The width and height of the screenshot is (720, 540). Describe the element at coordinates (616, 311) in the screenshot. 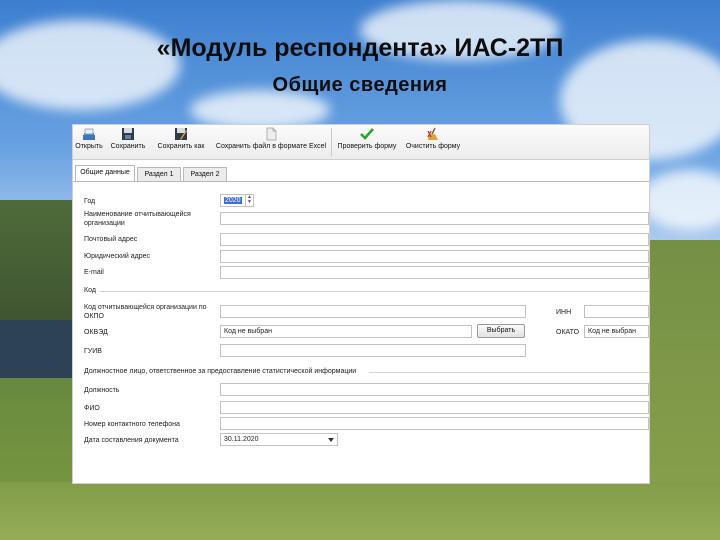

I see `inn-field` at that location.